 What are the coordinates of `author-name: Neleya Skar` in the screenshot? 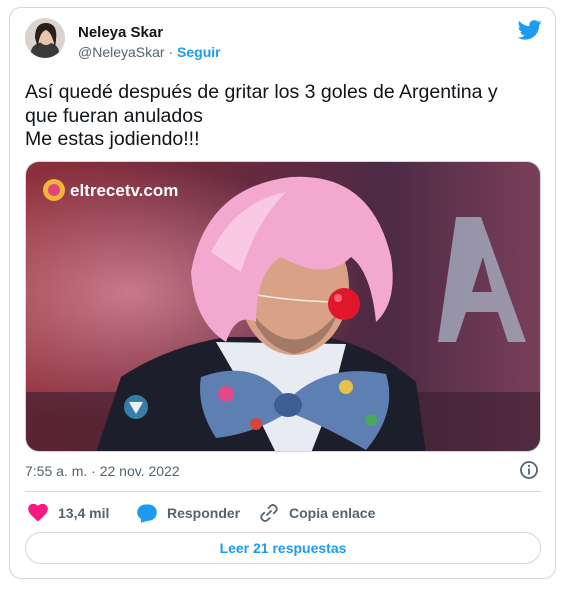 It's located at (120, 32).